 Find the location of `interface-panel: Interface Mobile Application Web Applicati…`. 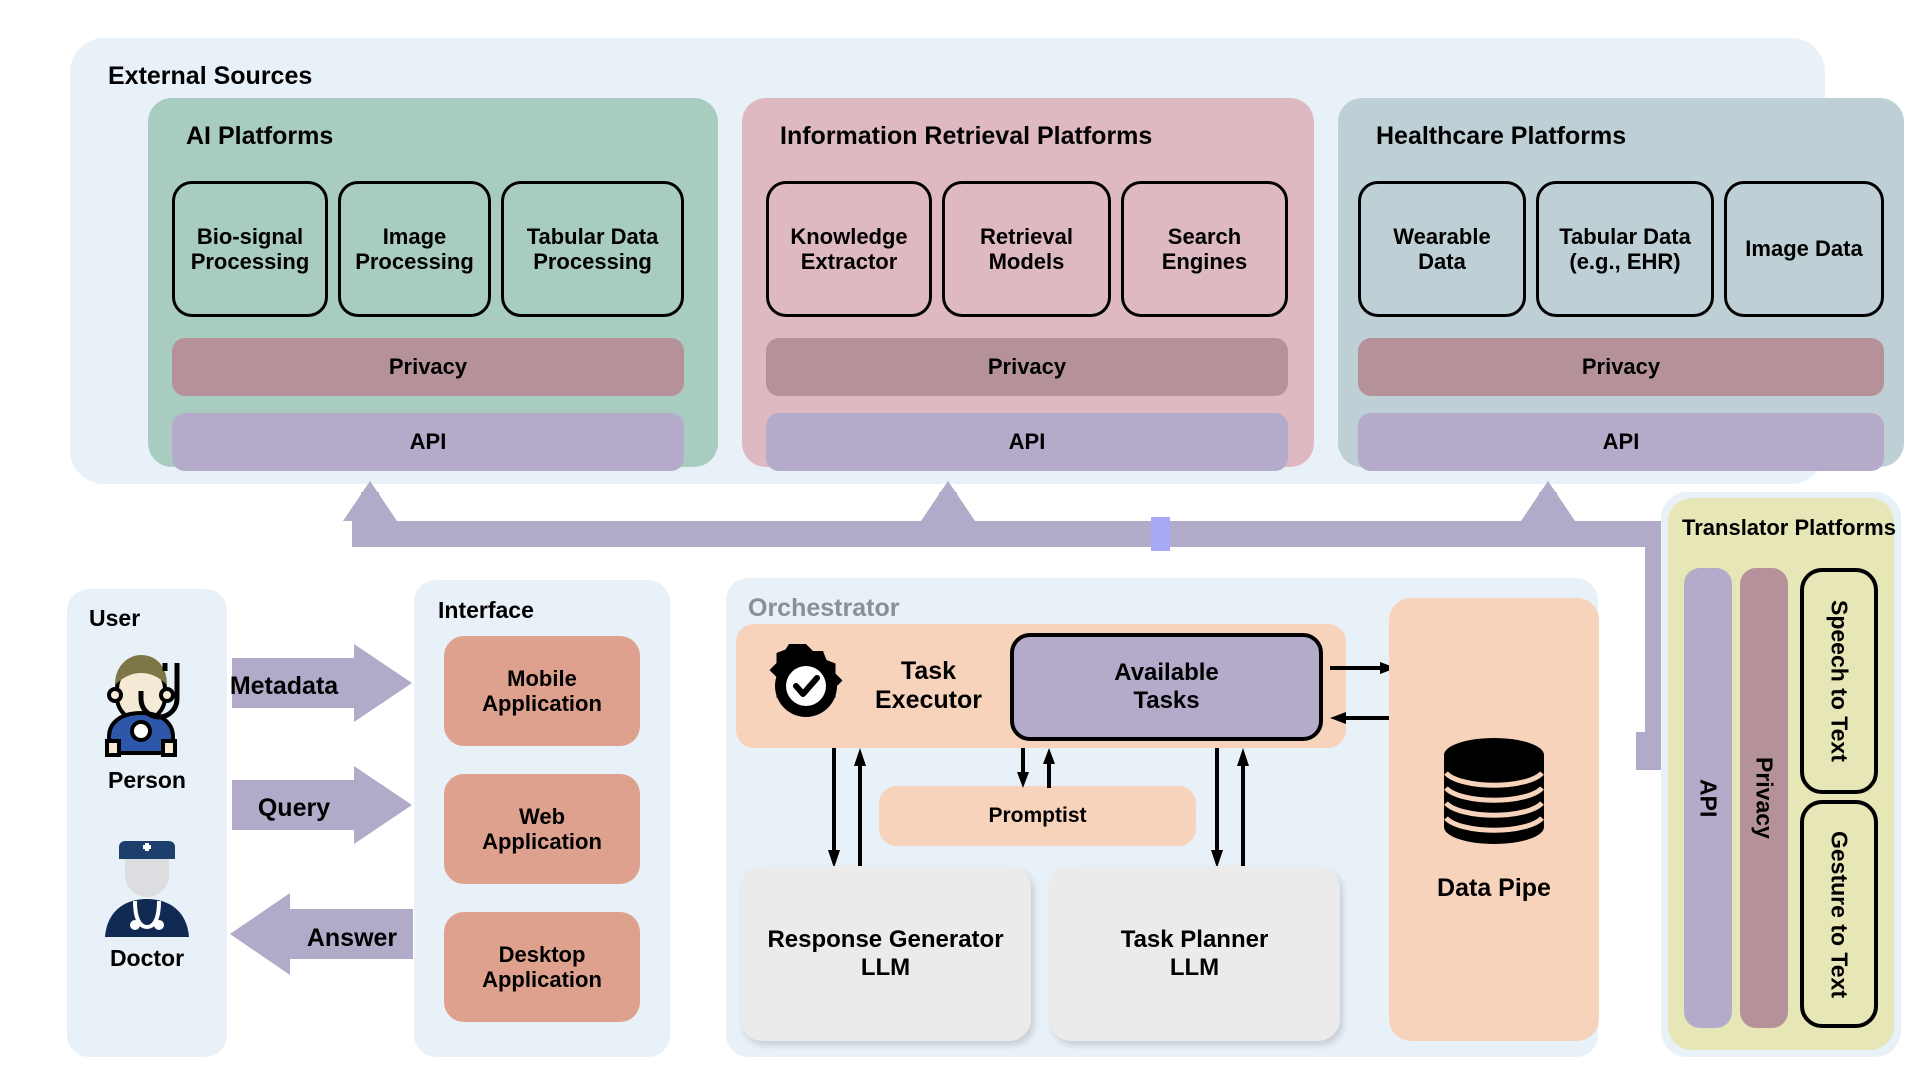

interface-panel: Interface Mobile Application Web Applicati… is located at coordinates (542, 818).